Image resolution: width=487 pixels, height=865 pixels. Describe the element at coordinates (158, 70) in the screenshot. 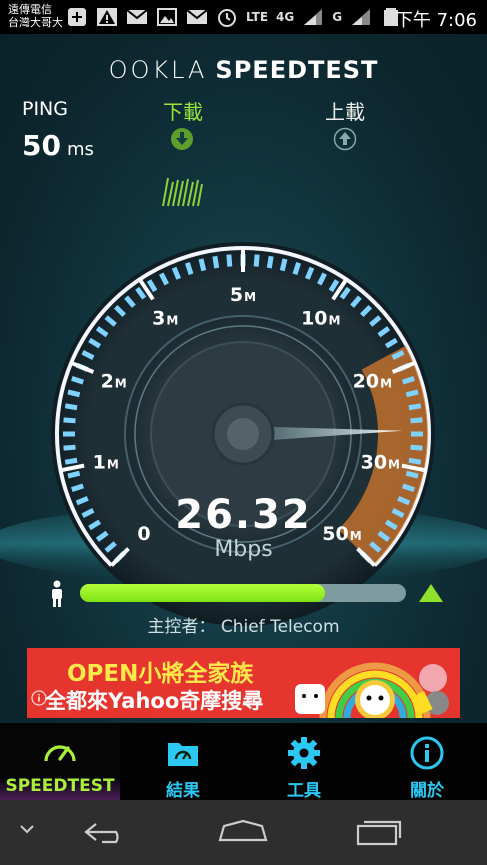

I see `brand-ookla: OOKLA` at that location.